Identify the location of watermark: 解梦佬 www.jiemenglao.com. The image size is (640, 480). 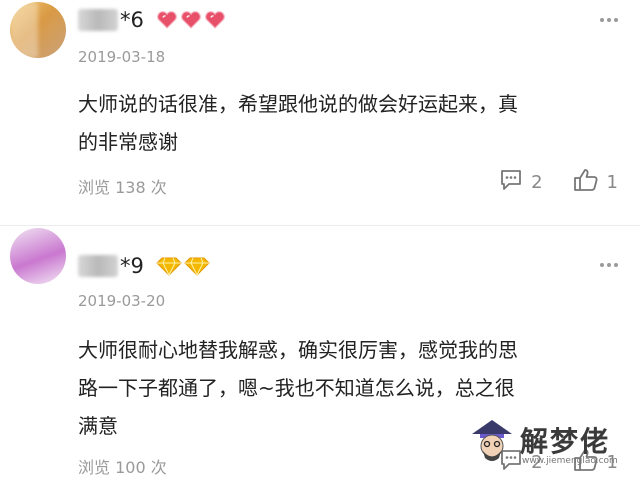
(546, 444).